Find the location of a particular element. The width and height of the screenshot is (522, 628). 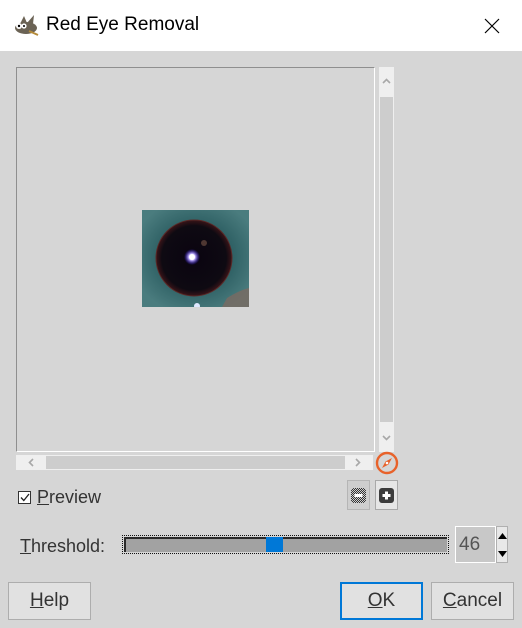

ok-label: K is located at coordinates (389, 600).